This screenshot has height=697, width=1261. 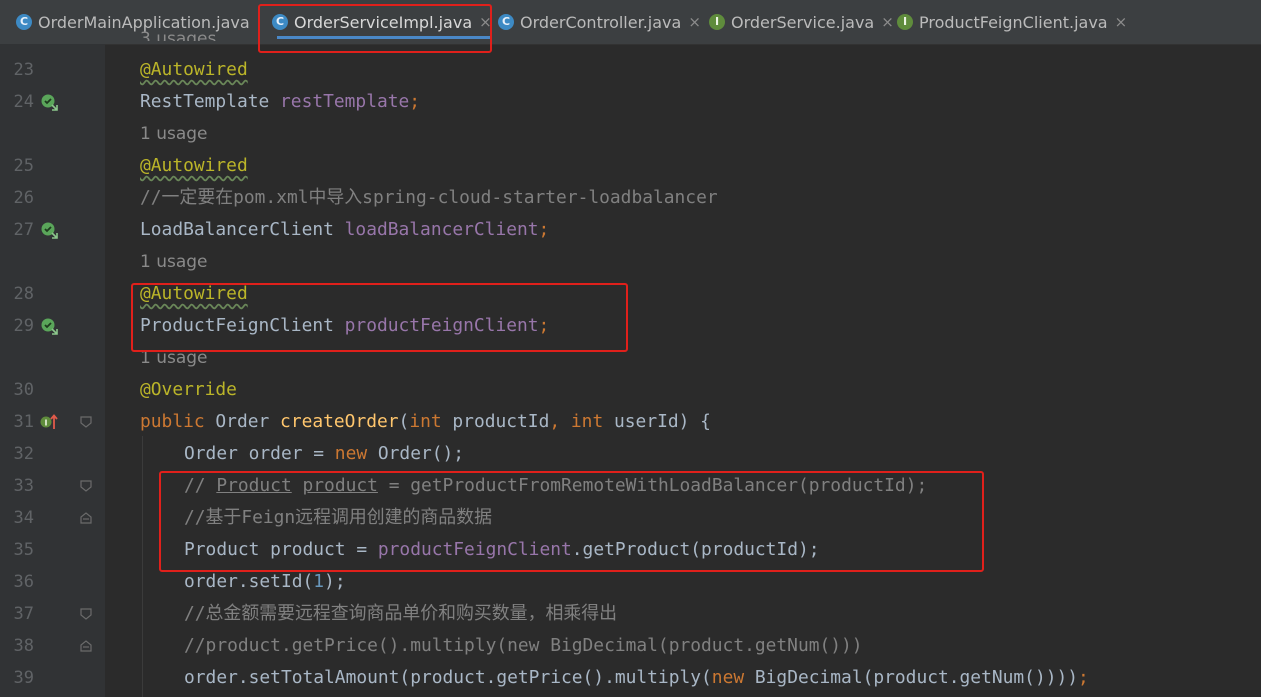 I want to click on code-token: );, so click(x=335, y=581).